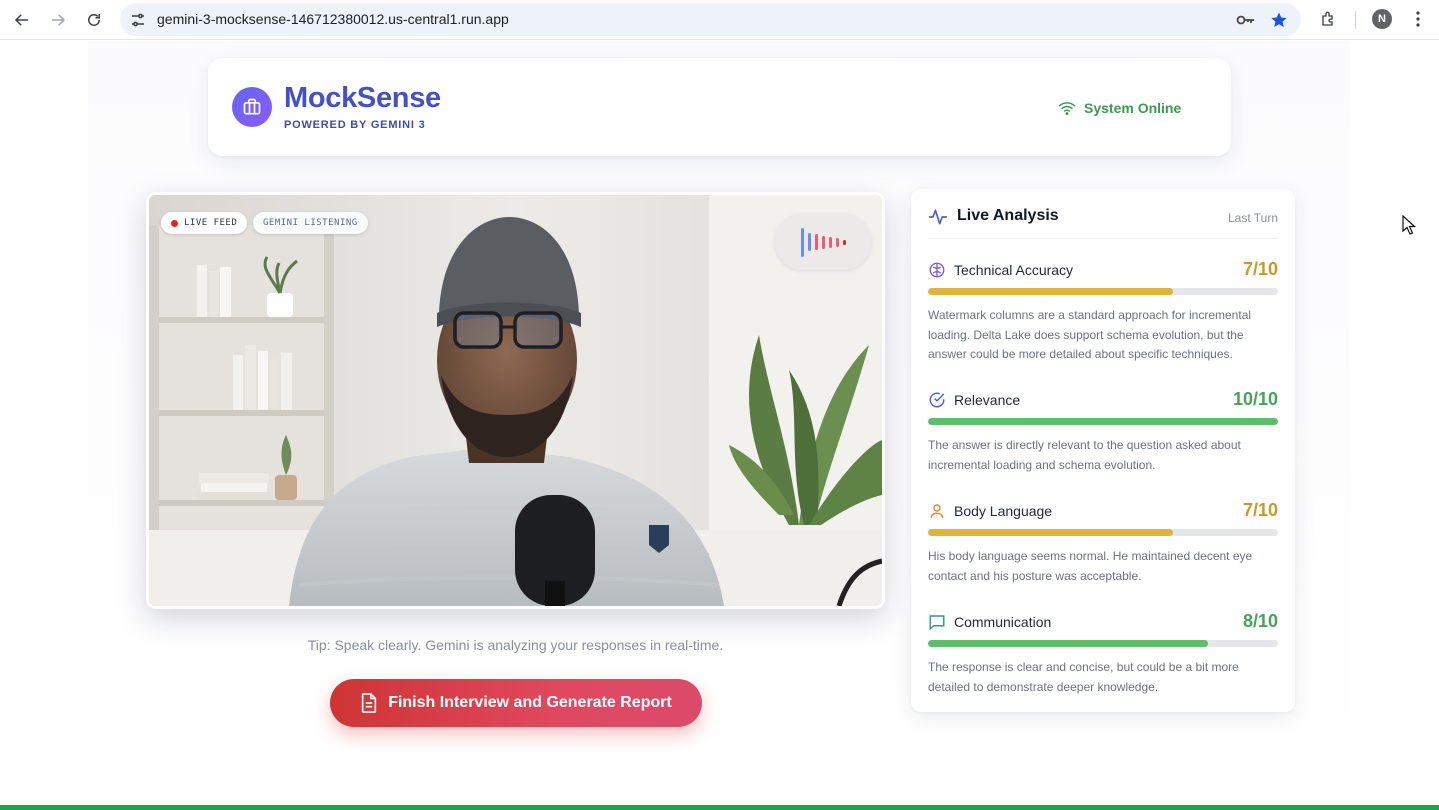 The width and height of the screenshot is (1439, 810). Describe the element at coordinates (719, 807) in the screenshot. I see `bottom-accent-strip` at that location.